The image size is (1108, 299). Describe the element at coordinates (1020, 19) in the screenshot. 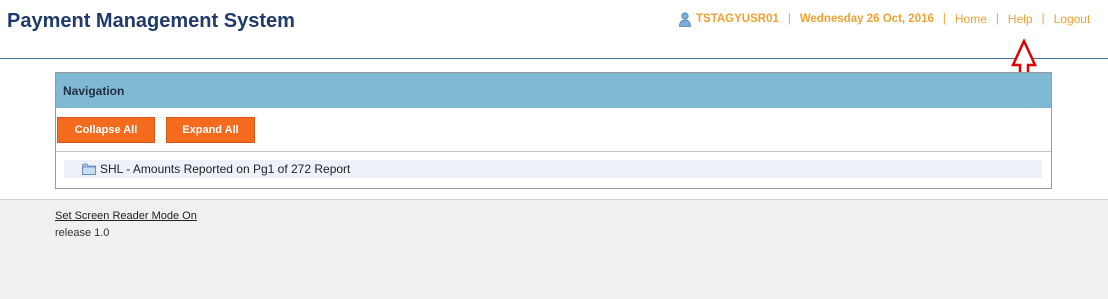

I see `help-link: Help` at that location.